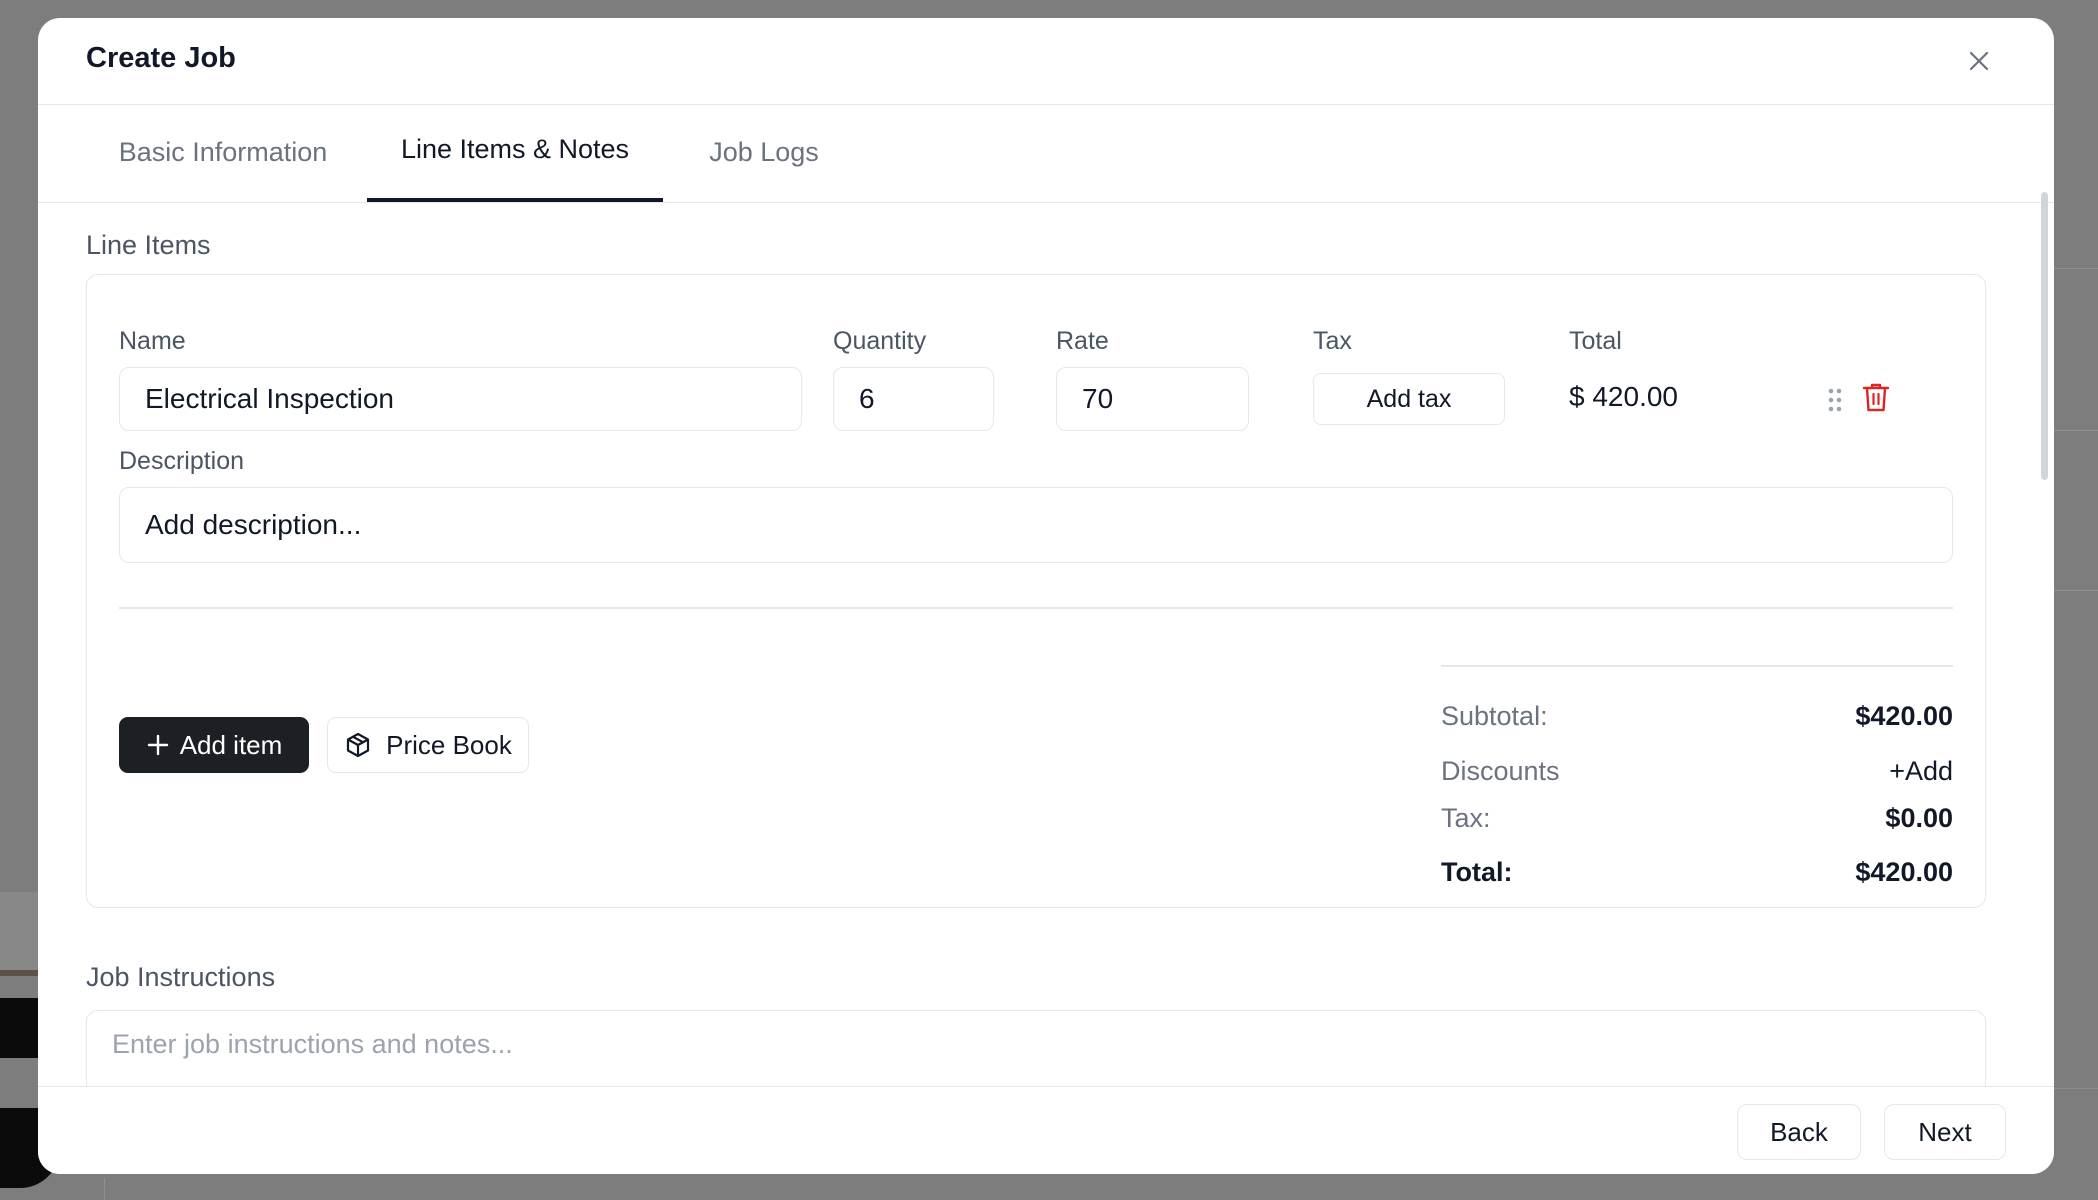 This screenshot has width=2098, height=1200. I want to click on tax-value: $0.00, so click(1919, 818).